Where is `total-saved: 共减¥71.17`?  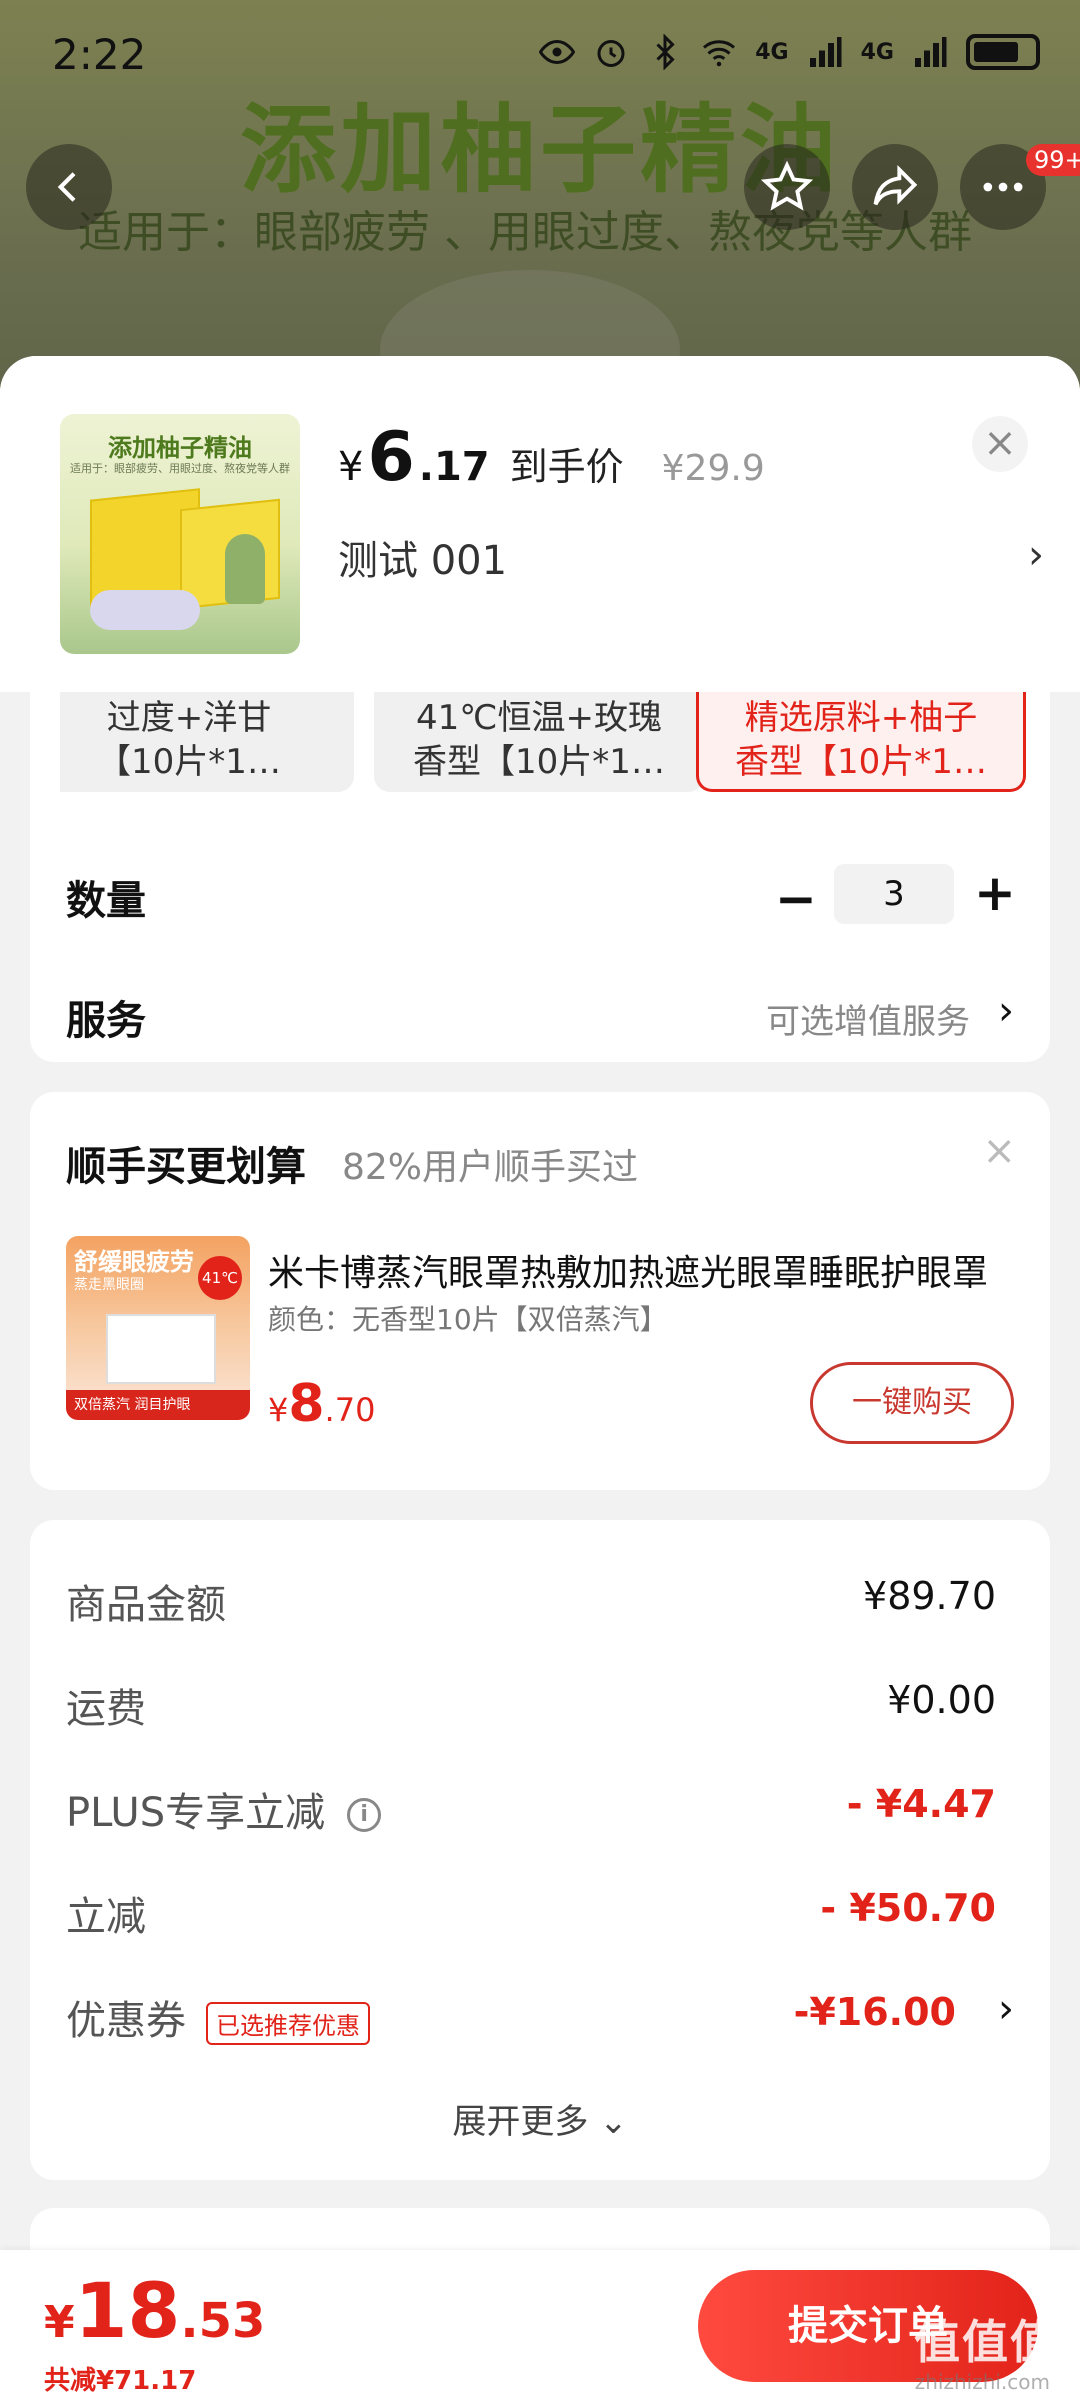
total-saved: 共减¥71.17 is located at coordinates (120, 2381).